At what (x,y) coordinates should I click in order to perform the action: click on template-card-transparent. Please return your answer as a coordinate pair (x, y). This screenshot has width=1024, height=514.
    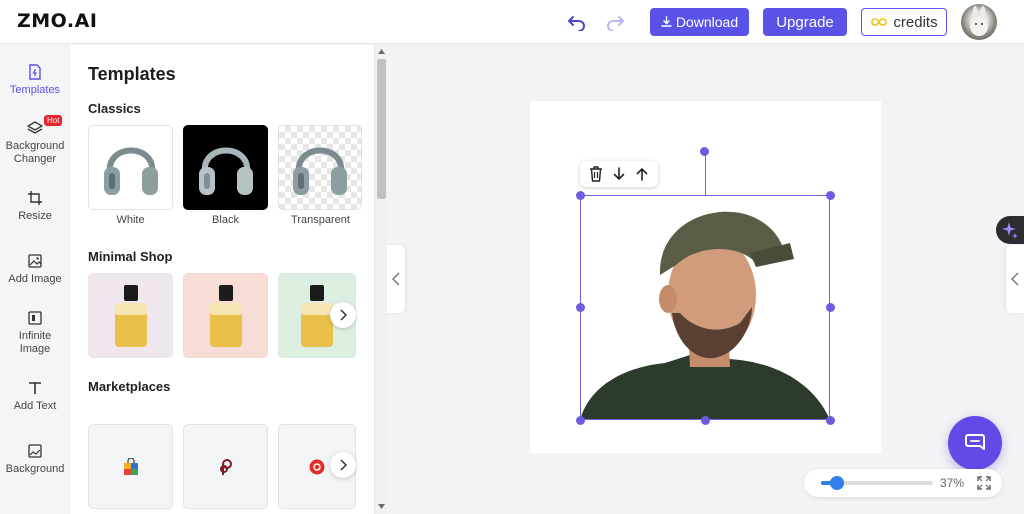
    Looking at the image, I should click on (320, 167).